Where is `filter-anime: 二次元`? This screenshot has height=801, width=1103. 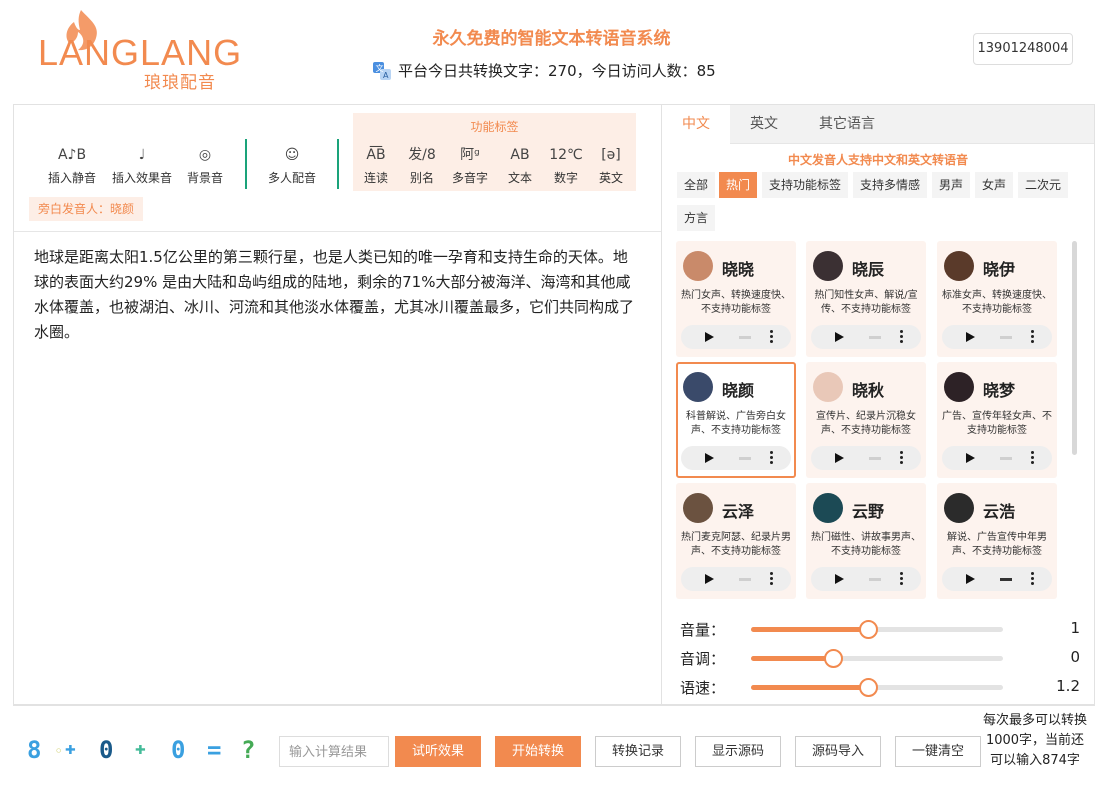 filter-anime: 二次元 is located at coordinates (1043, 185).